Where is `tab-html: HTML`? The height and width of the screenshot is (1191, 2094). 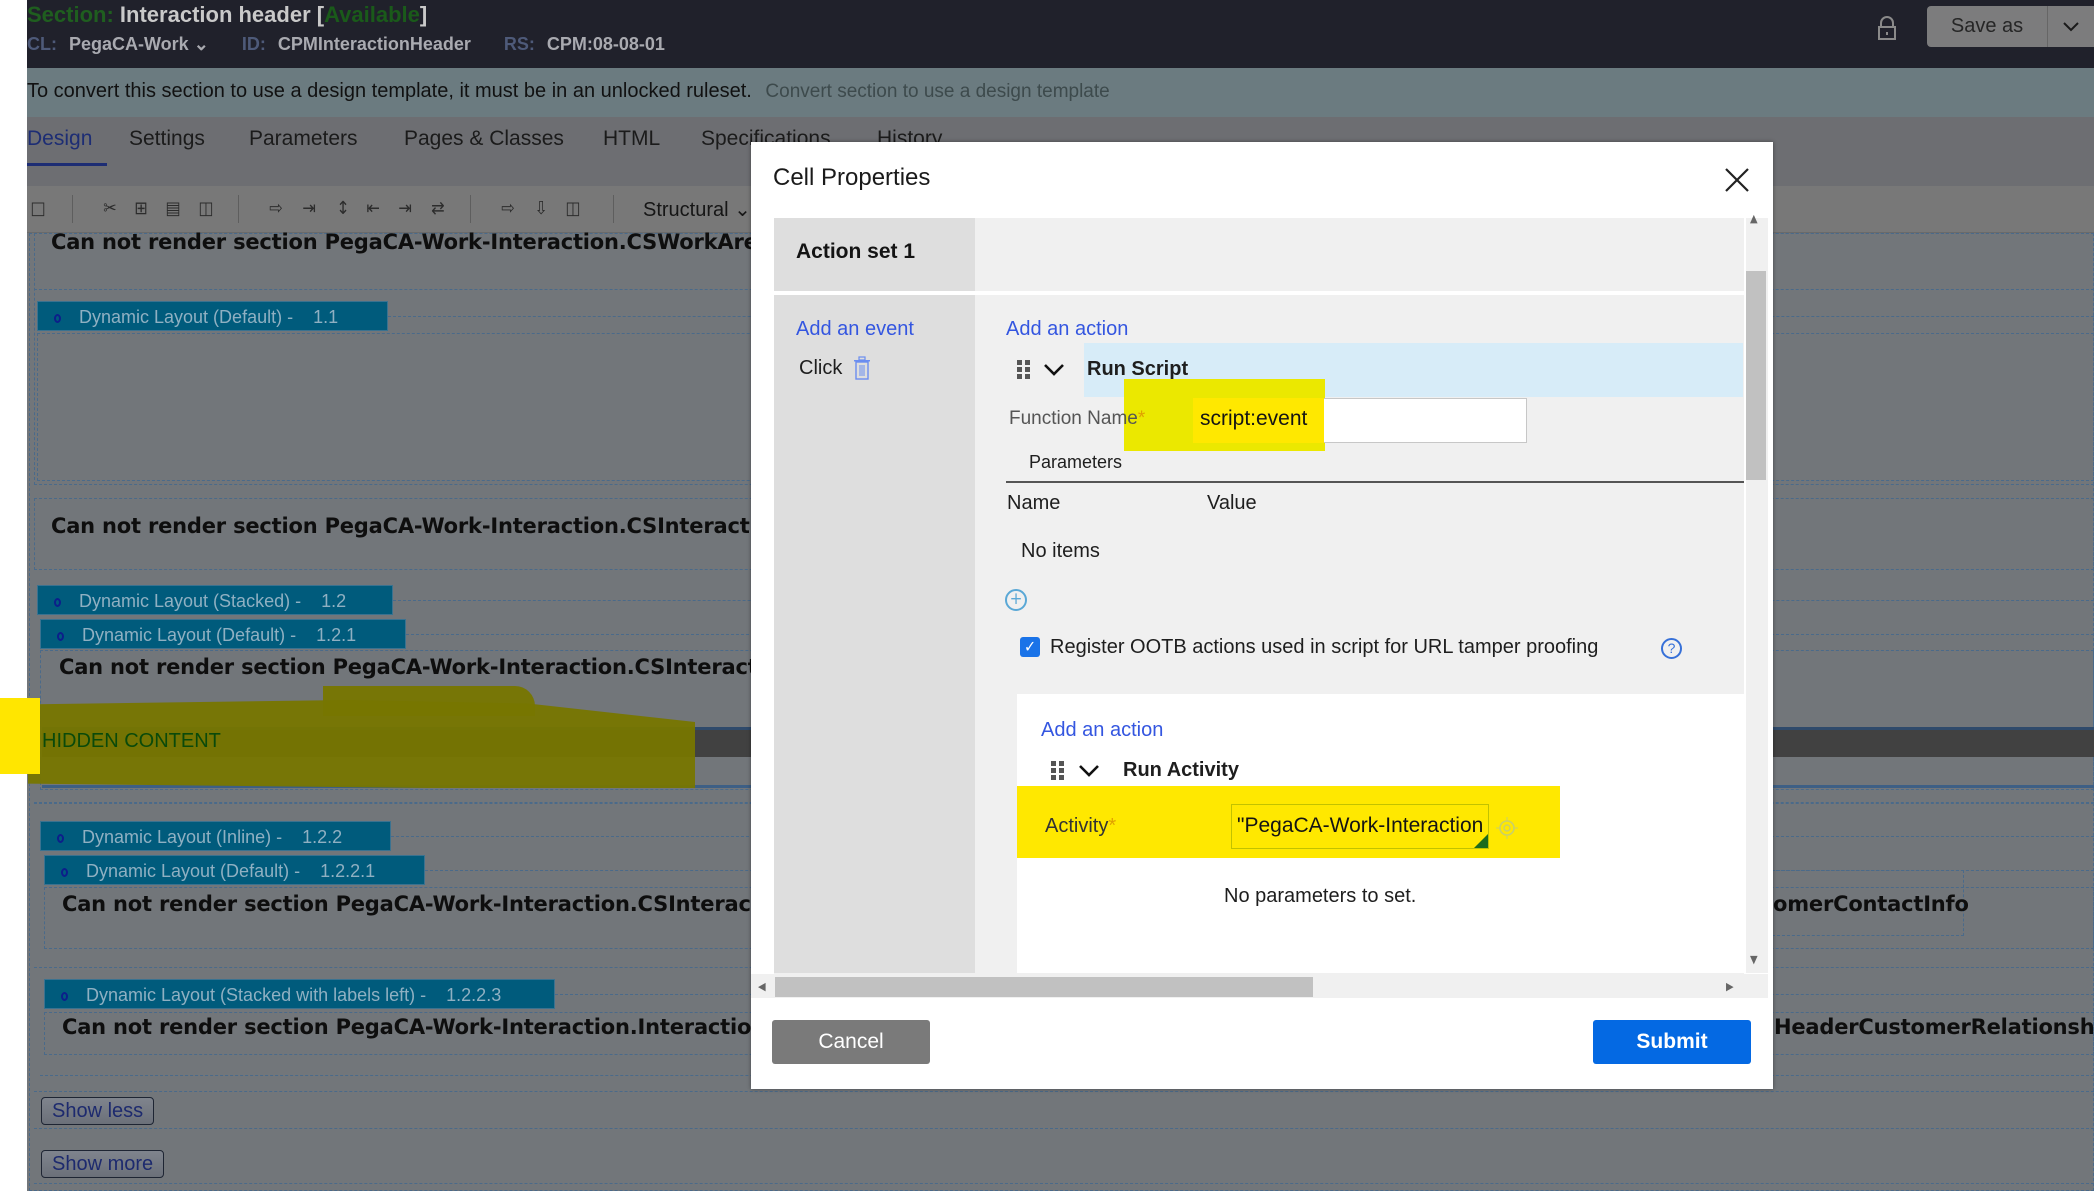
tab-html: HTML is located at coordinates (631, 139).